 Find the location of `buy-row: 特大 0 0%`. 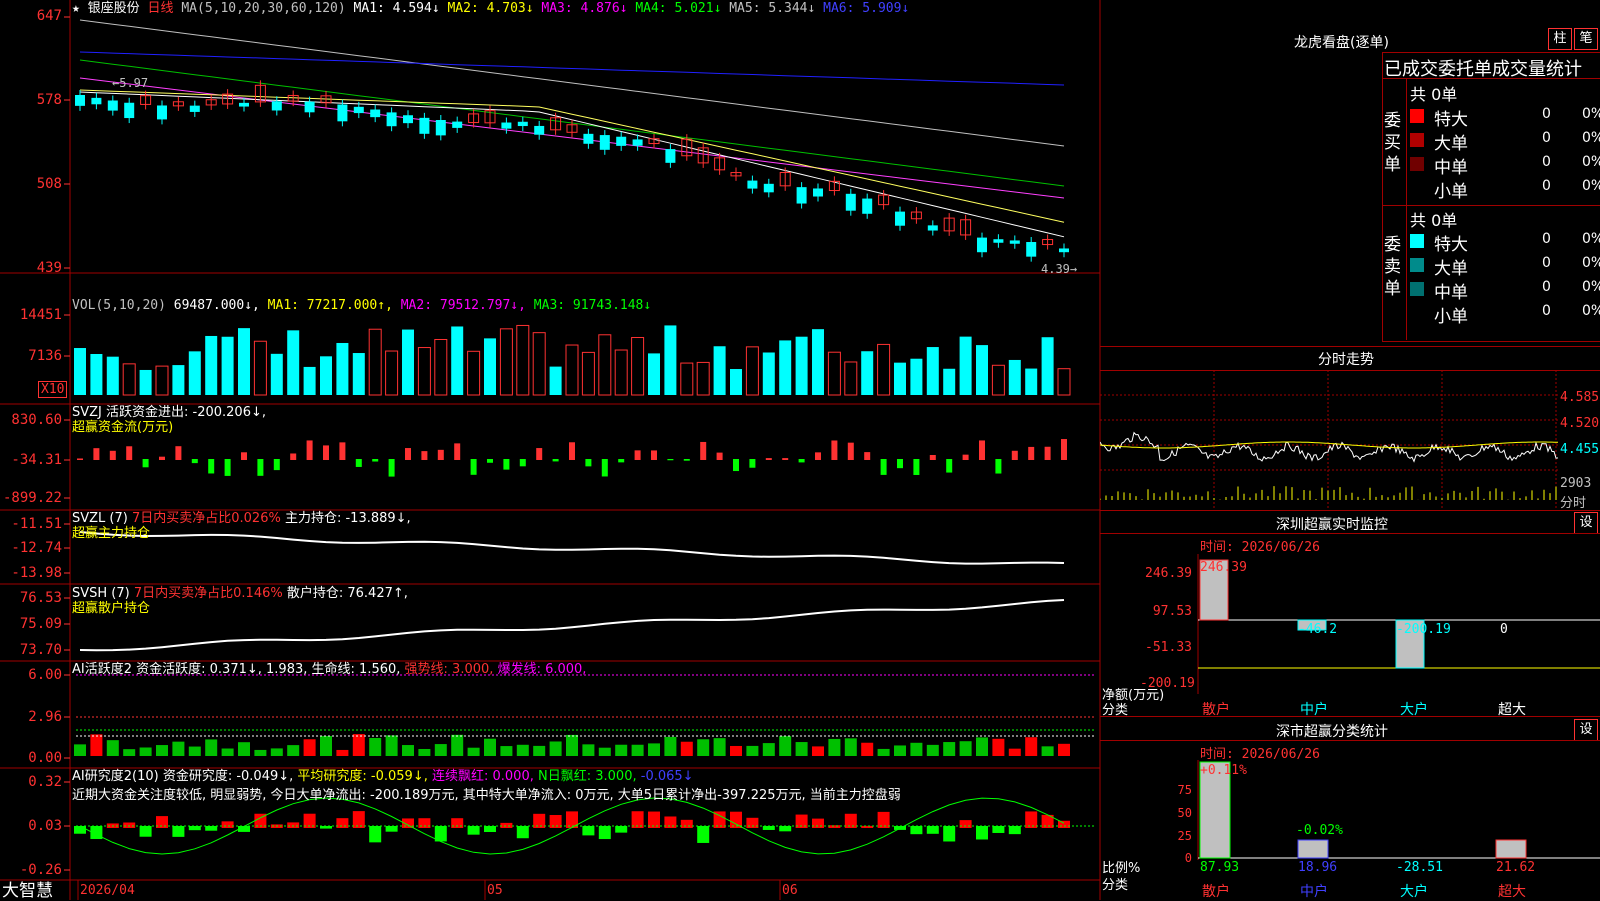

buy-row: 特大 0 0% is located at coordinates (1503, 117).